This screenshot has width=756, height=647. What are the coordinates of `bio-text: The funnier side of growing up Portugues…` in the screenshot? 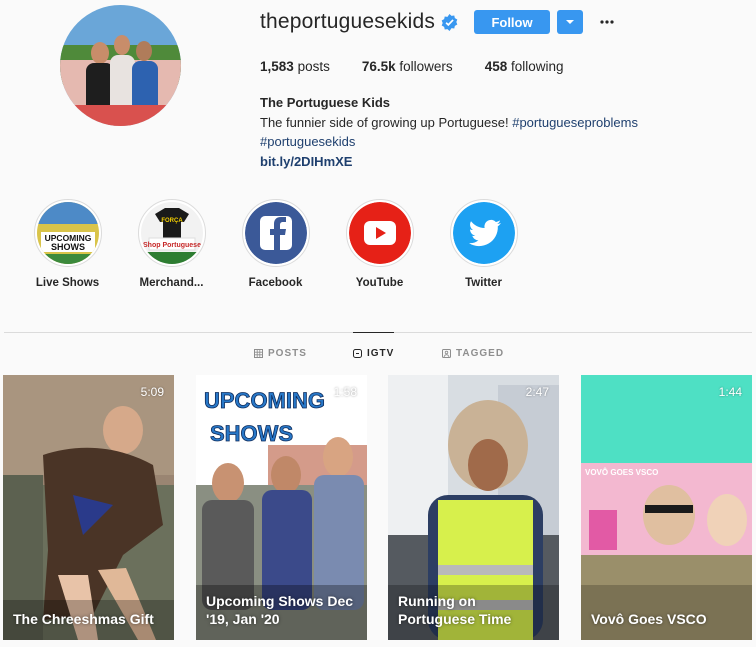 It's located at (386, 122).